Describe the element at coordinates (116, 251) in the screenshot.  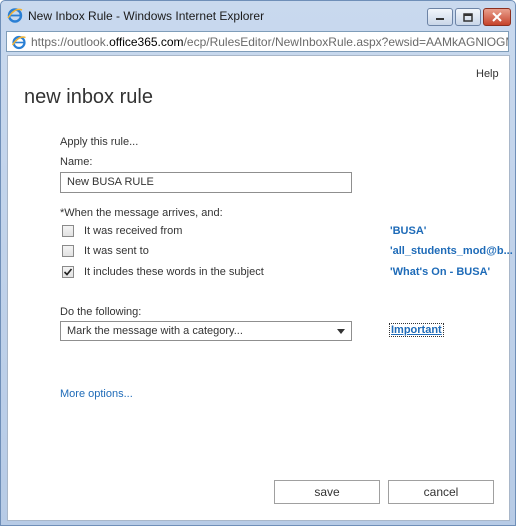
I see `sent-to-label: It was sent to` at that location.